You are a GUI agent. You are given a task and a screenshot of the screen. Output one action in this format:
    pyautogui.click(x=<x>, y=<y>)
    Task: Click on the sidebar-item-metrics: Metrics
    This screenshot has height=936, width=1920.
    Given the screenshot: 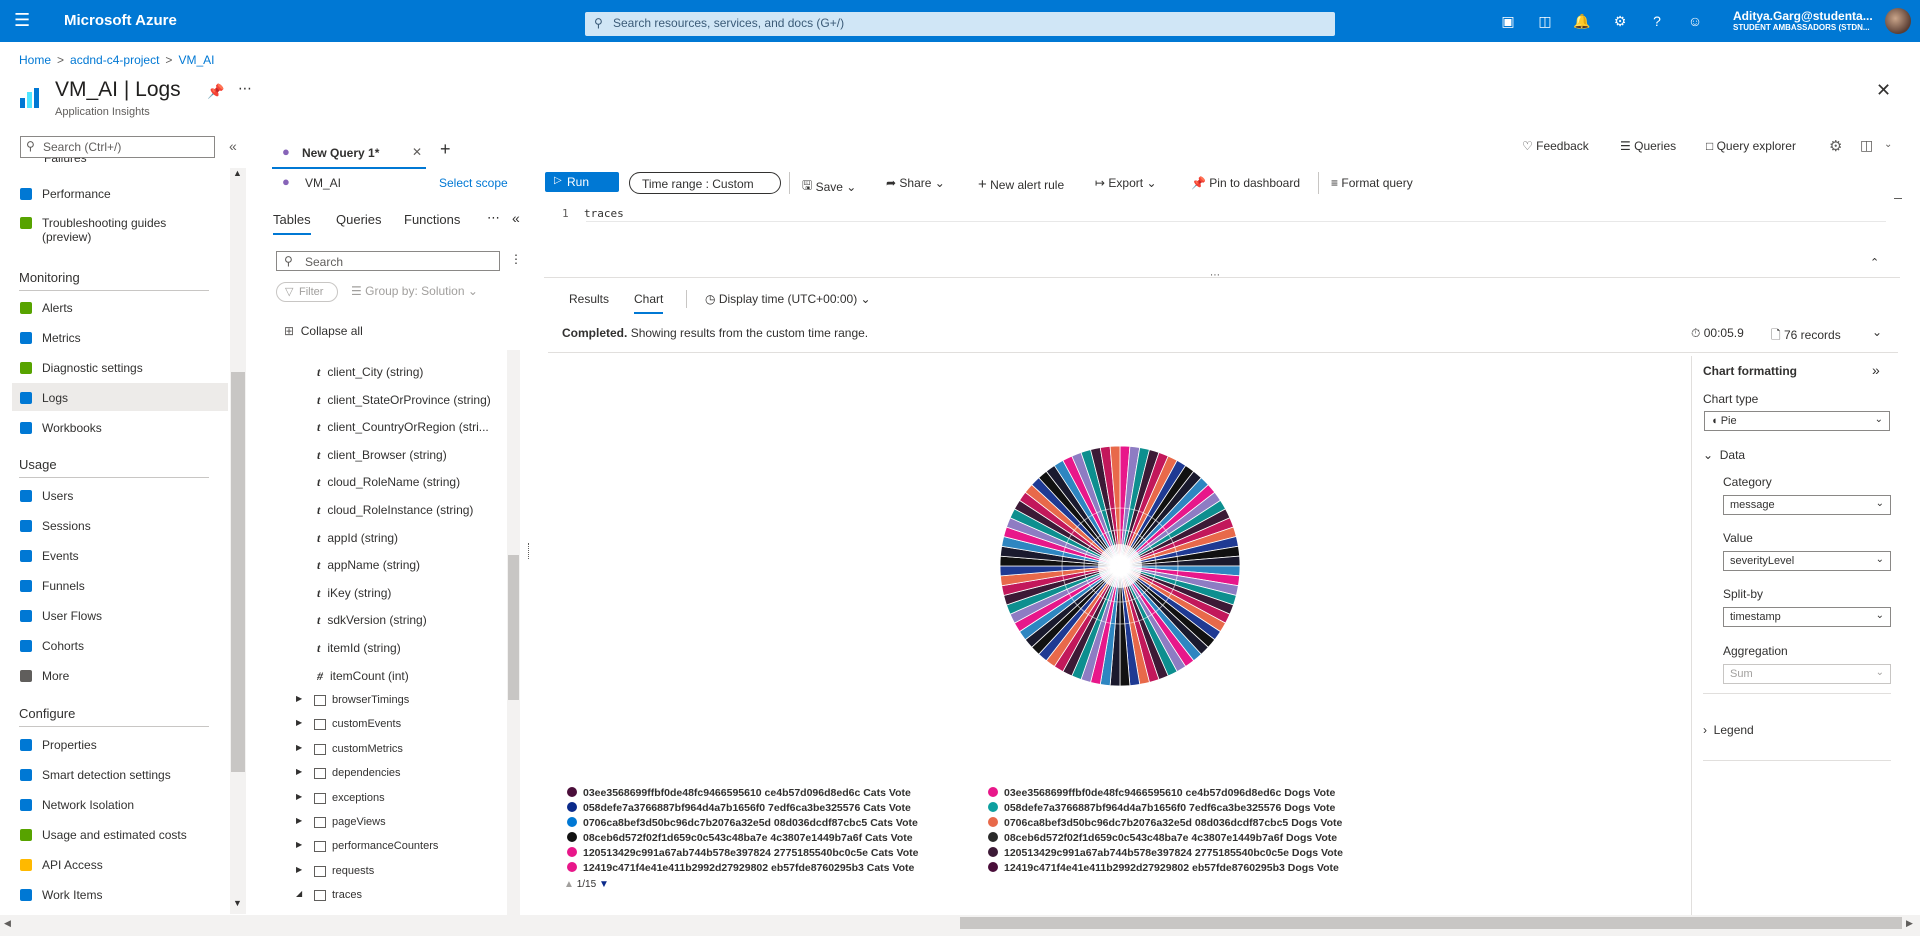 What is the action you would take?
    pyautogui.click(x=50, y=338)
    